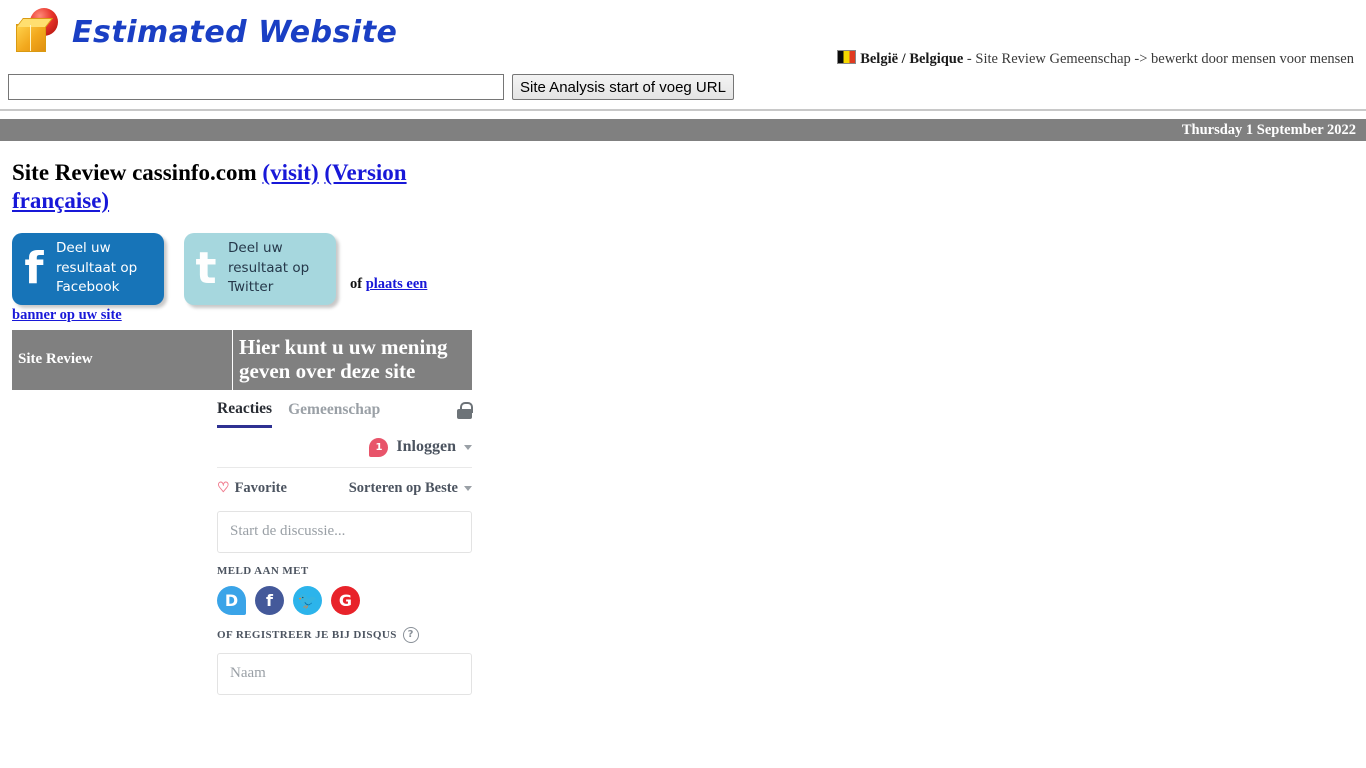 The width and height of the screenshot is (1366, 768). Describe the element at coordinates (334, 413) in the screenshot. I see `tab-gemeenschap: Gemeenschap` at that location.